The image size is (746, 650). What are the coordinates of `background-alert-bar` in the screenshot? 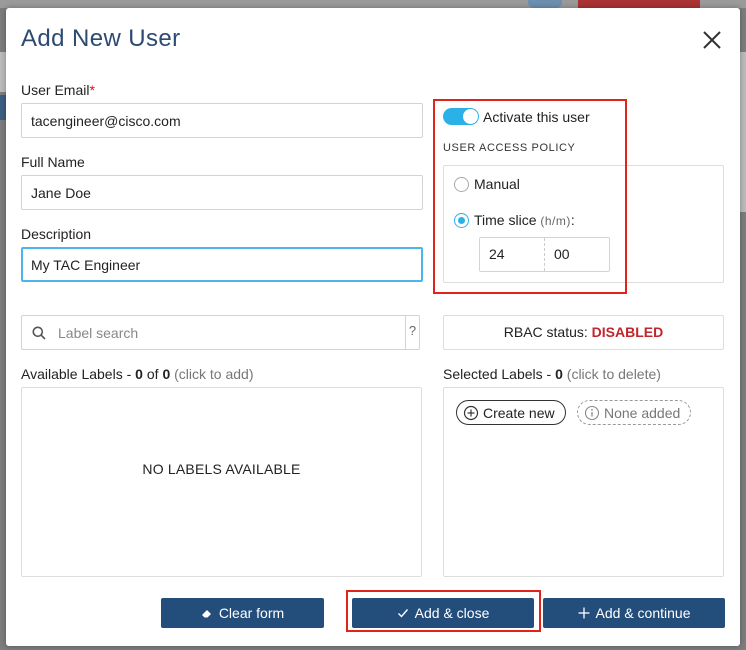 It's located at (639, 4).